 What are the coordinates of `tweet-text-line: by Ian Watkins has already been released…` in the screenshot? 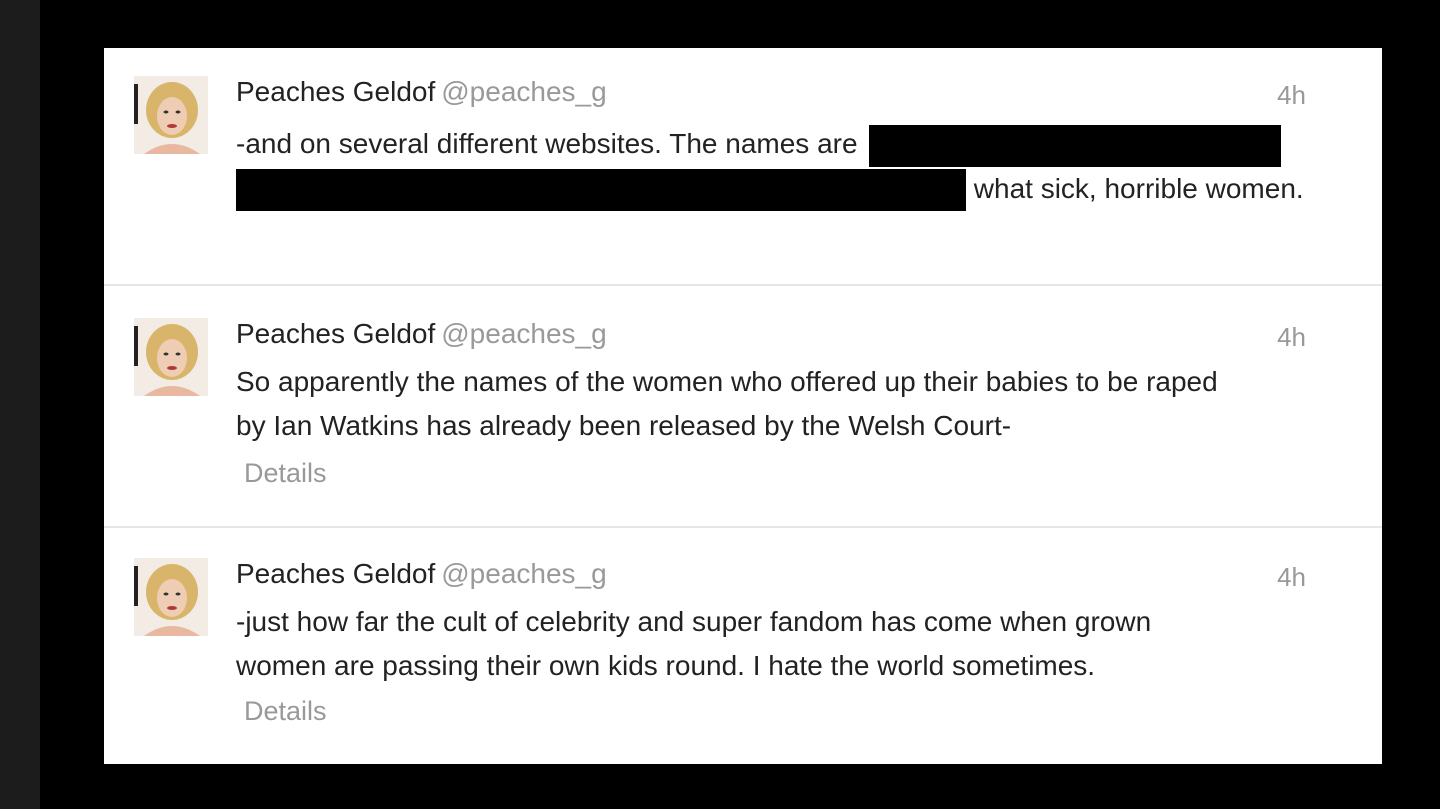 It's located at (624, 425).